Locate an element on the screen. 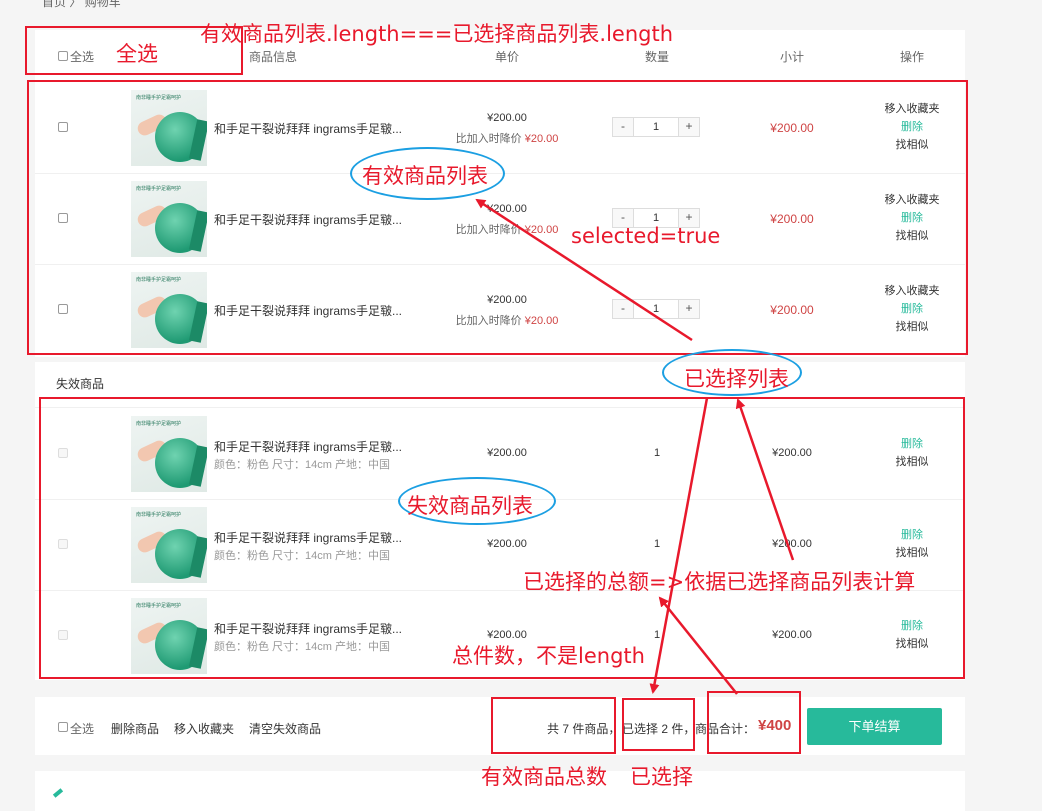 This screenshot has width=1042, height=811. arrow-selected-true is located at coordinates (584, 270).